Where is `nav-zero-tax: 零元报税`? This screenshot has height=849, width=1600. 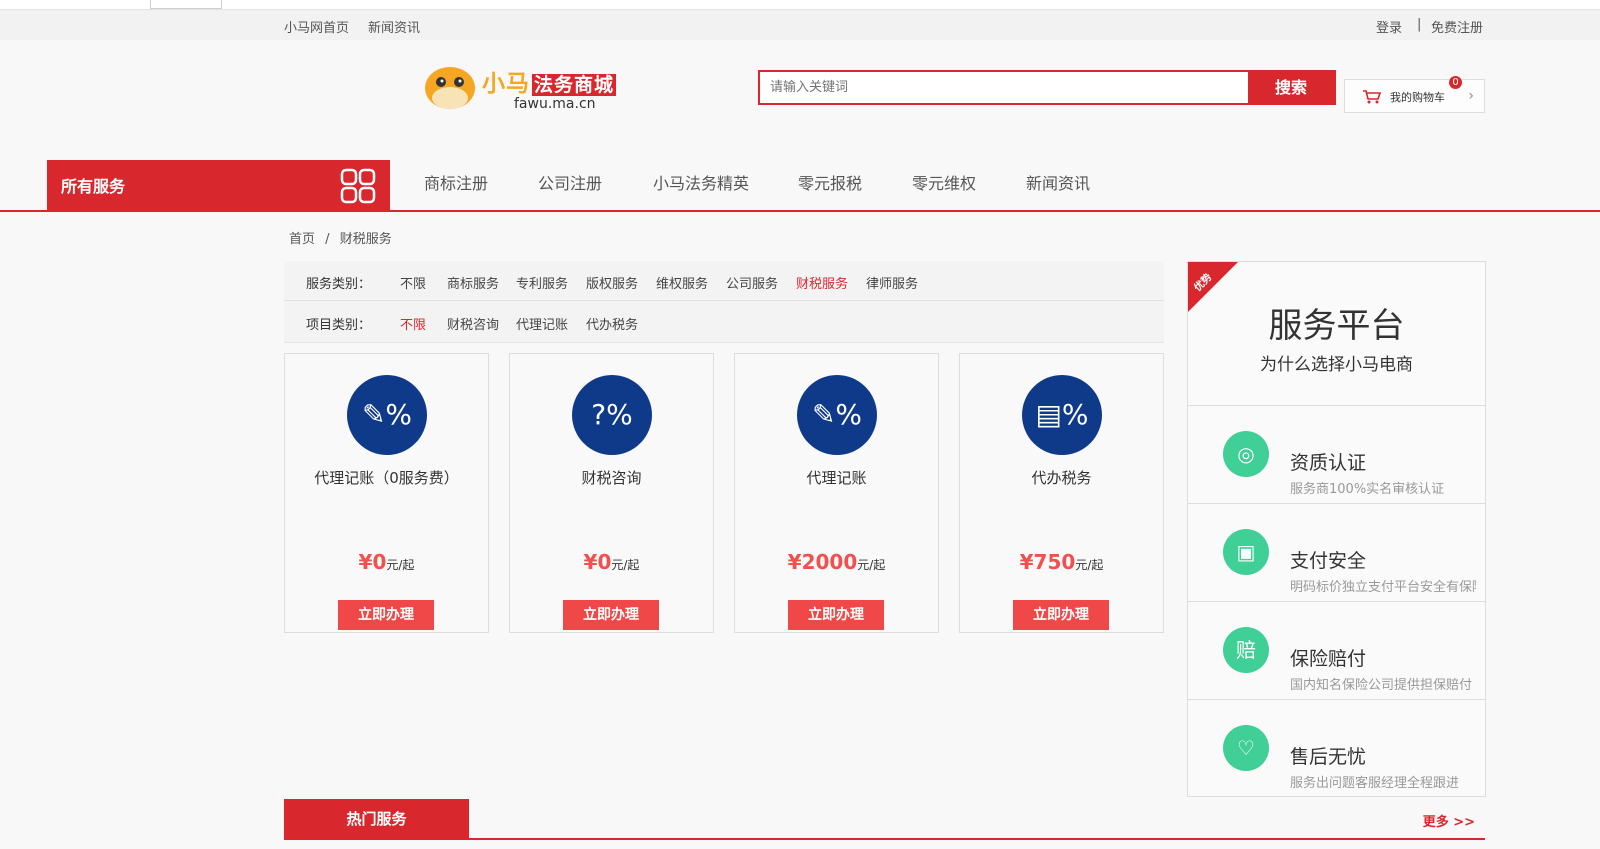 nav-zero-tax: 零元报税 is located at coordinates (830, 182).